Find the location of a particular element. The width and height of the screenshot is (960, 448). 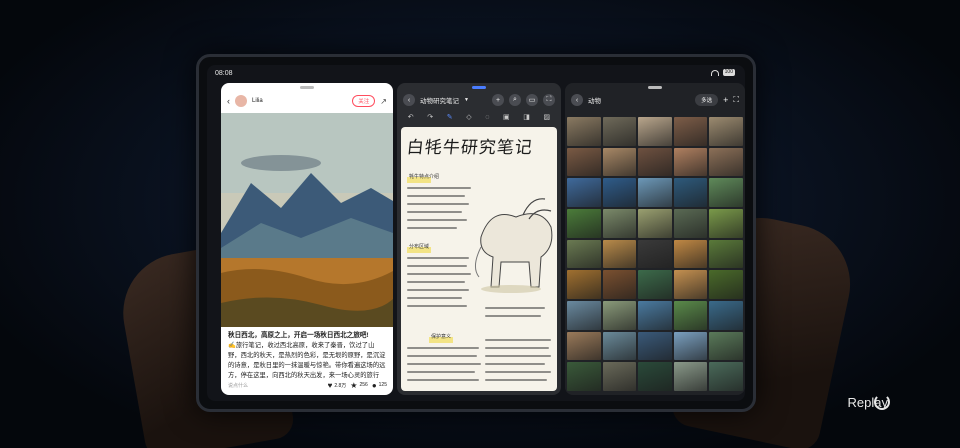

image-icon: ▨ is located at coordinates (547, 117).